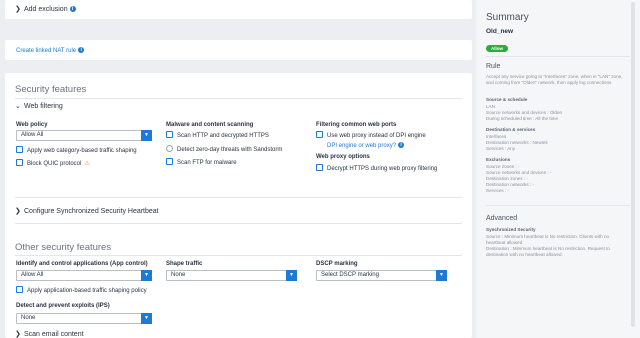 The width and height of the screenshot is (640, 338). I want to click on advanced-title: Advanced, so click(502, 218).